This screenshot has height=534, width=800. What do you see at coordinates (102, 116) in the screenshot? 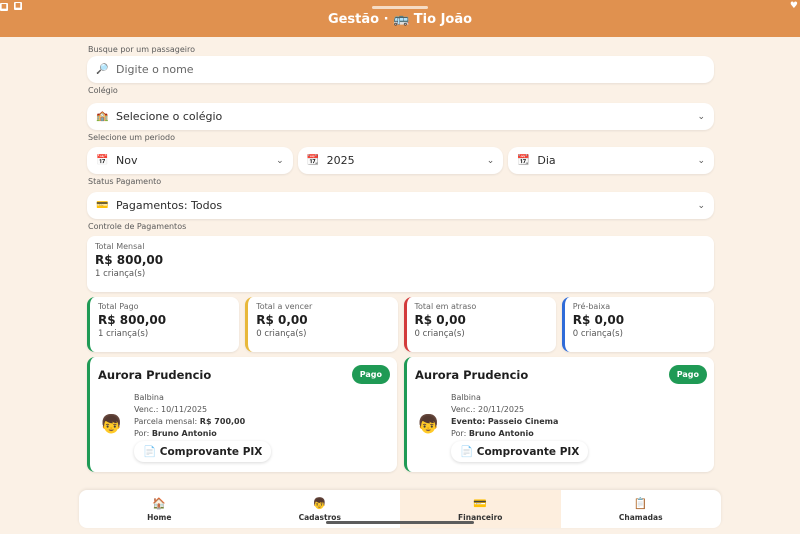
I see `school-icon: 🏫` at bounding box center [102, 116].